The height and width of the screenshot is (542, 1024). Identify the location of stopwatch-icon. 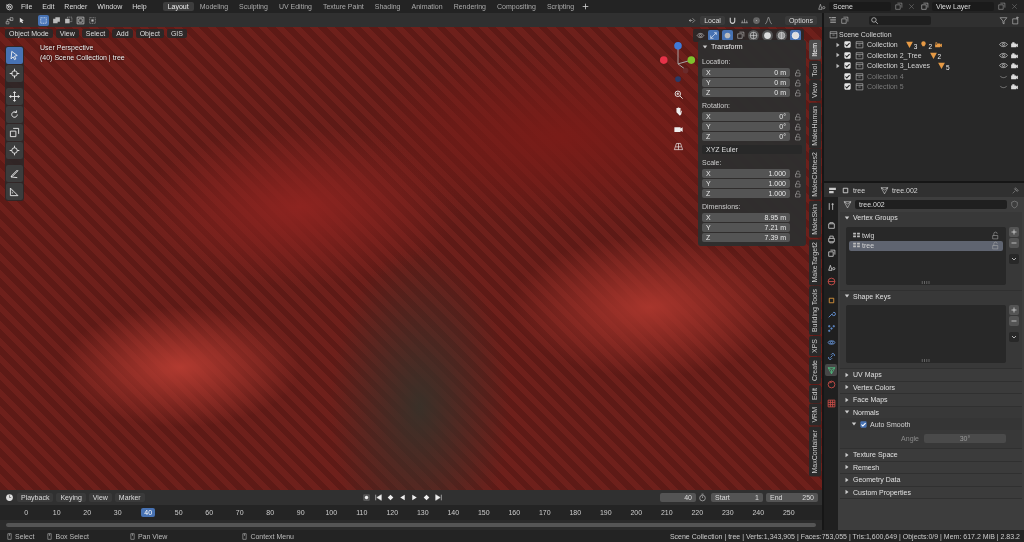
(702, 497).